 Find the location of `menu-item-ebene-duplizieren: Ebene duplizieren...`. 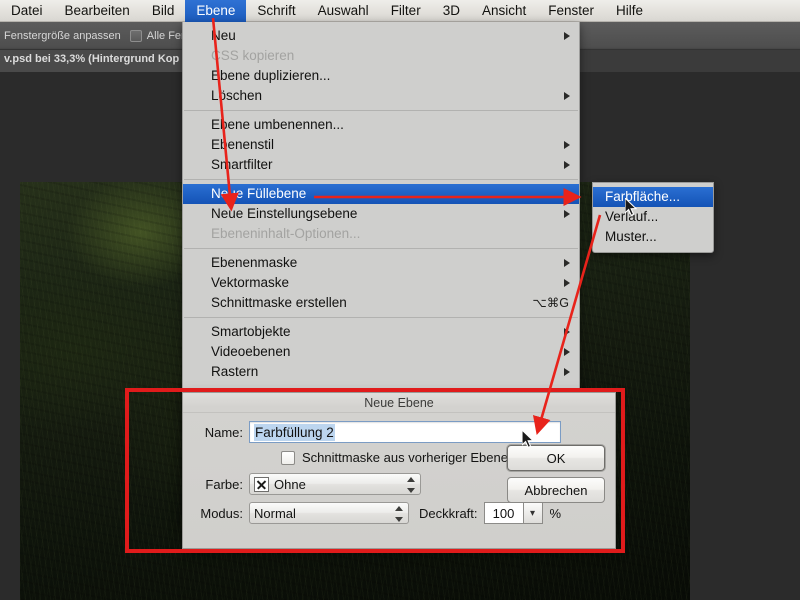

menu-item-ebene-duplizieren: Ebene duplizieren... is located at coordinates (381, 76).